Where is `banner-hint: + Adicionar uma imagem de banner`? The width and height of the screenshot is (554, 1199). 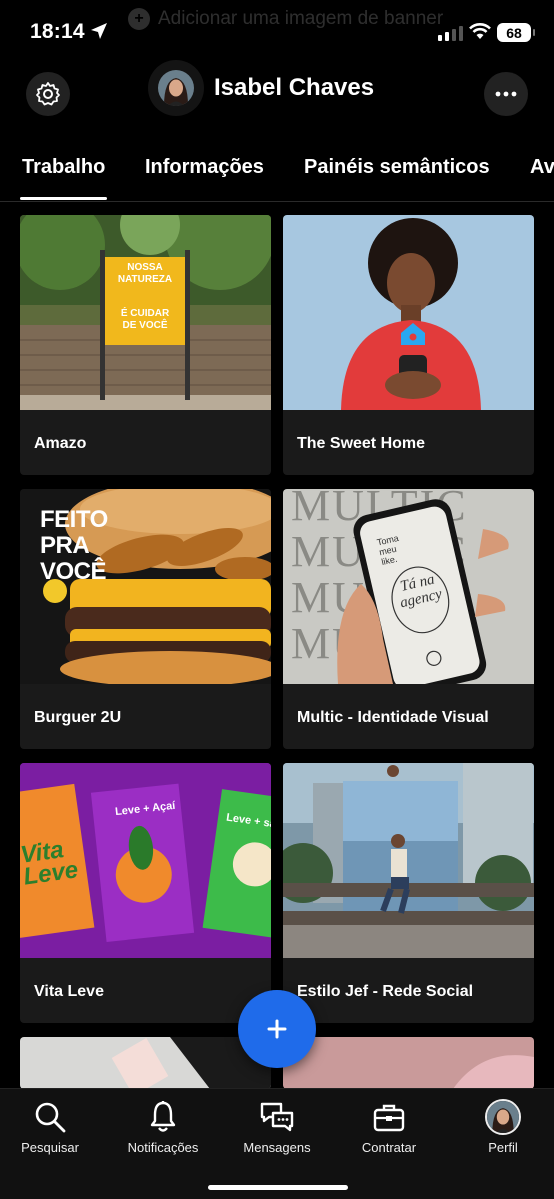
banner-hint: + Adicionar uma imagem de banner is located at coordinates (285, 19).